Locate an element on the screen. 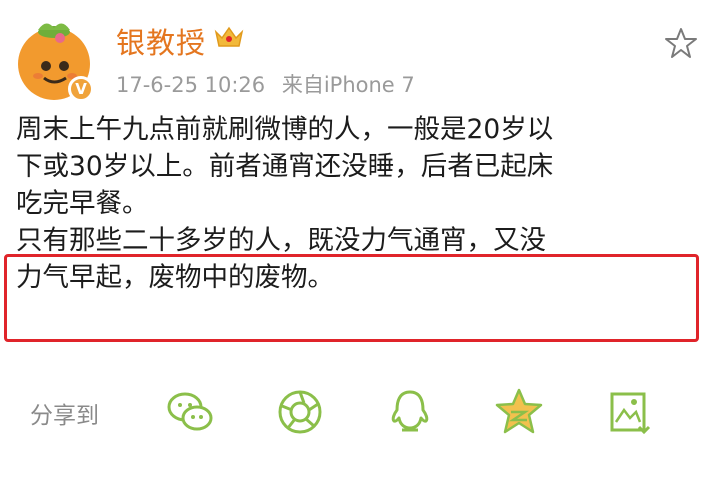  moments-icon is located at coordinates (300, 412).